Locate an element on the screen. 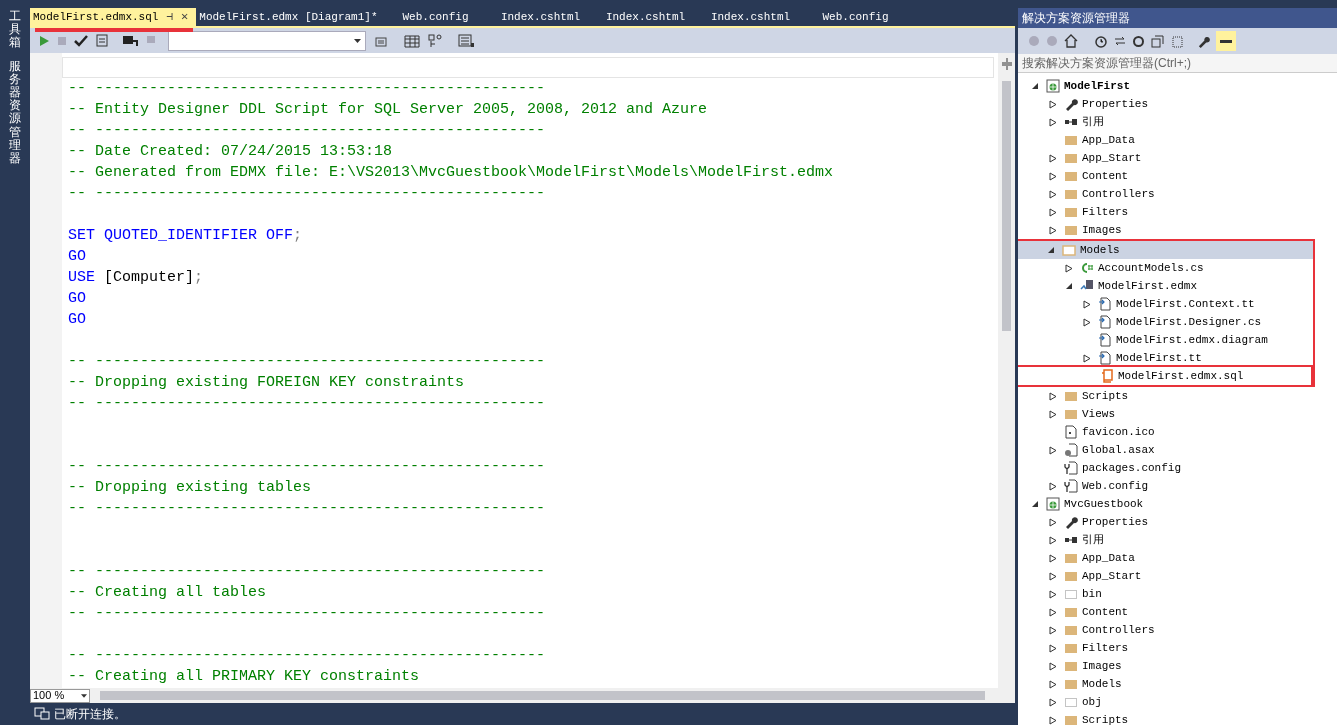  scroll-thumb is located at coordinates (1006, 206).